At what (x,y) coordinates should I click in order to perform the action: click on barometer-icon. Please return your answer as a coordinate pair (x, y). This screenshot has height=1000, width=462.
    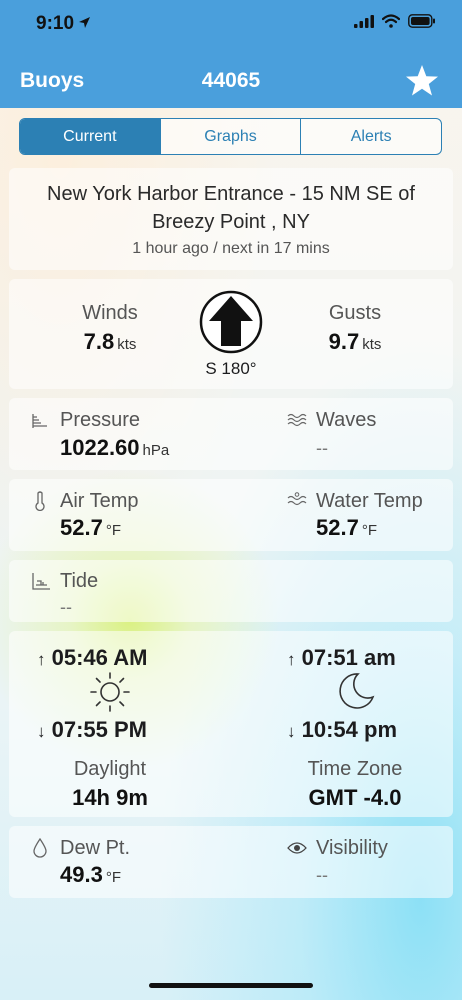
    Looking at the image, I should click on (39, 421).